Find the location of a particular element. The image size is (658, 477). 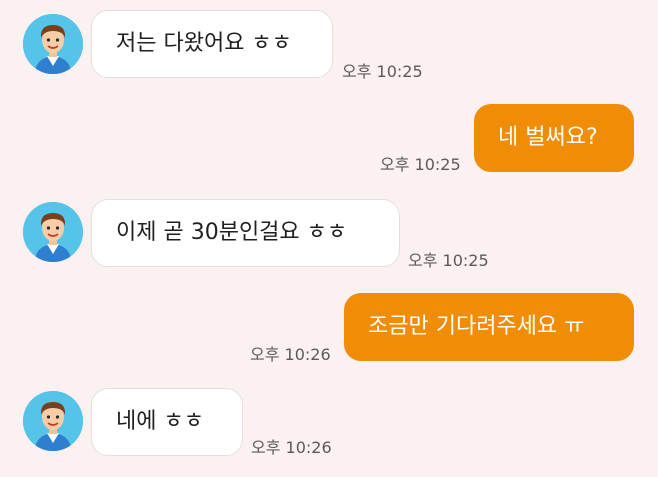

incoming-message-bubble: 네에 ㅎㅎ is located at coordinates (167, 422).